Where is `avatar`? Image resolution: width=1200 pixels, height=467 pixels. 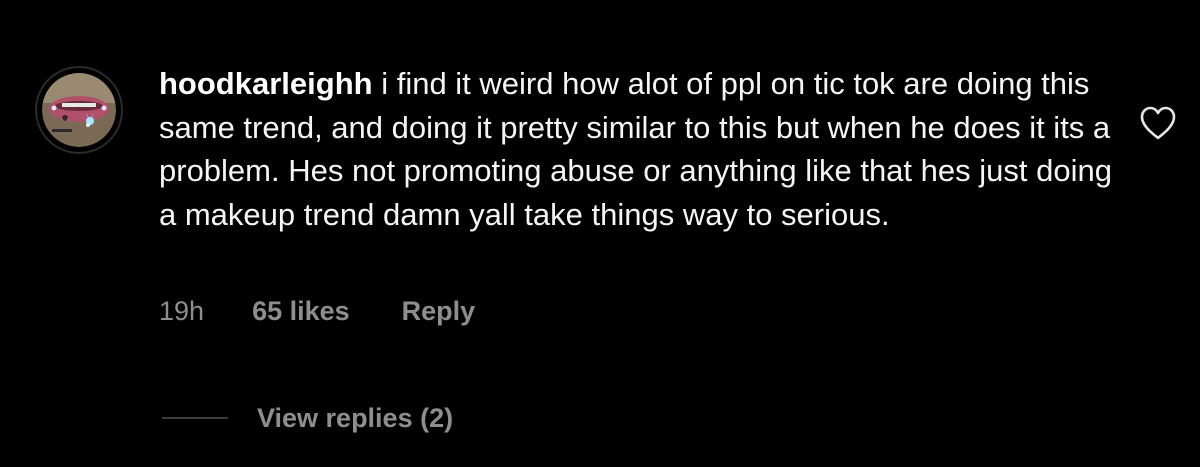
avatar is located at coordinates (79, 110).